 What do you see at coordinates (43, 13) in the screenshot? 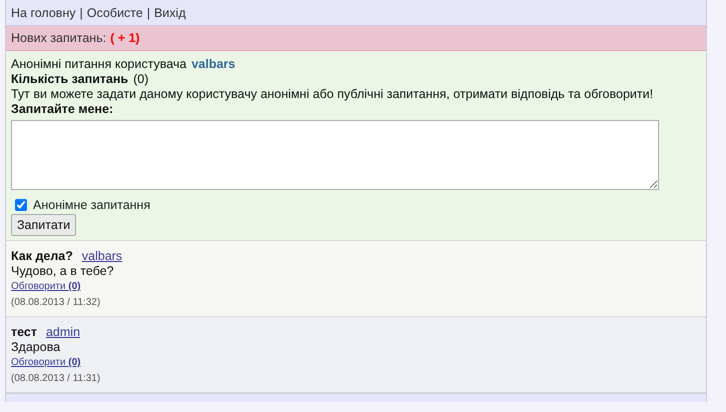
I see `nav-link: На головну` at bounding box center [43, 13].